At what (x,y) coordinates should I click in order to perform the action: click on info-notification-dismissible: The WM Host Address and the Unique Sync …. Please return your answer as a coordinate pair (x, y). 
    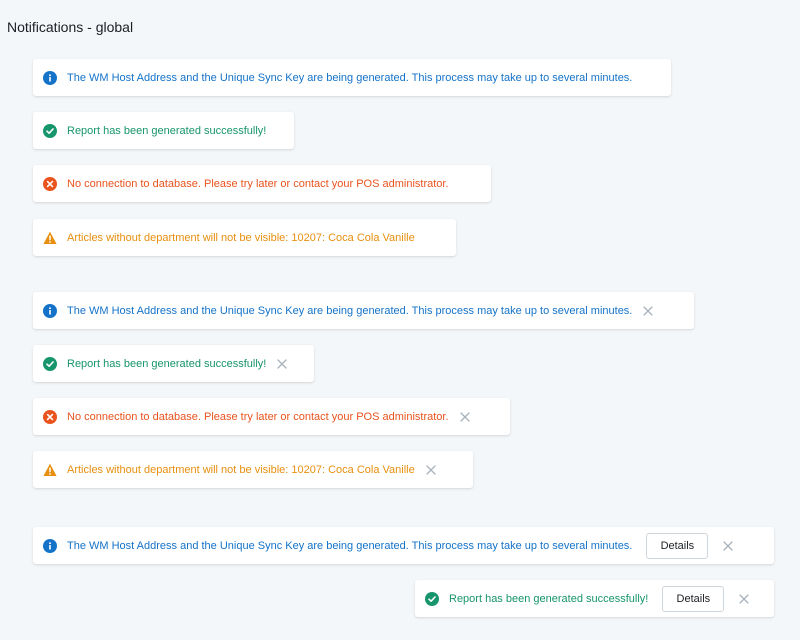
    Looking at the image, I should click on (363, 310).